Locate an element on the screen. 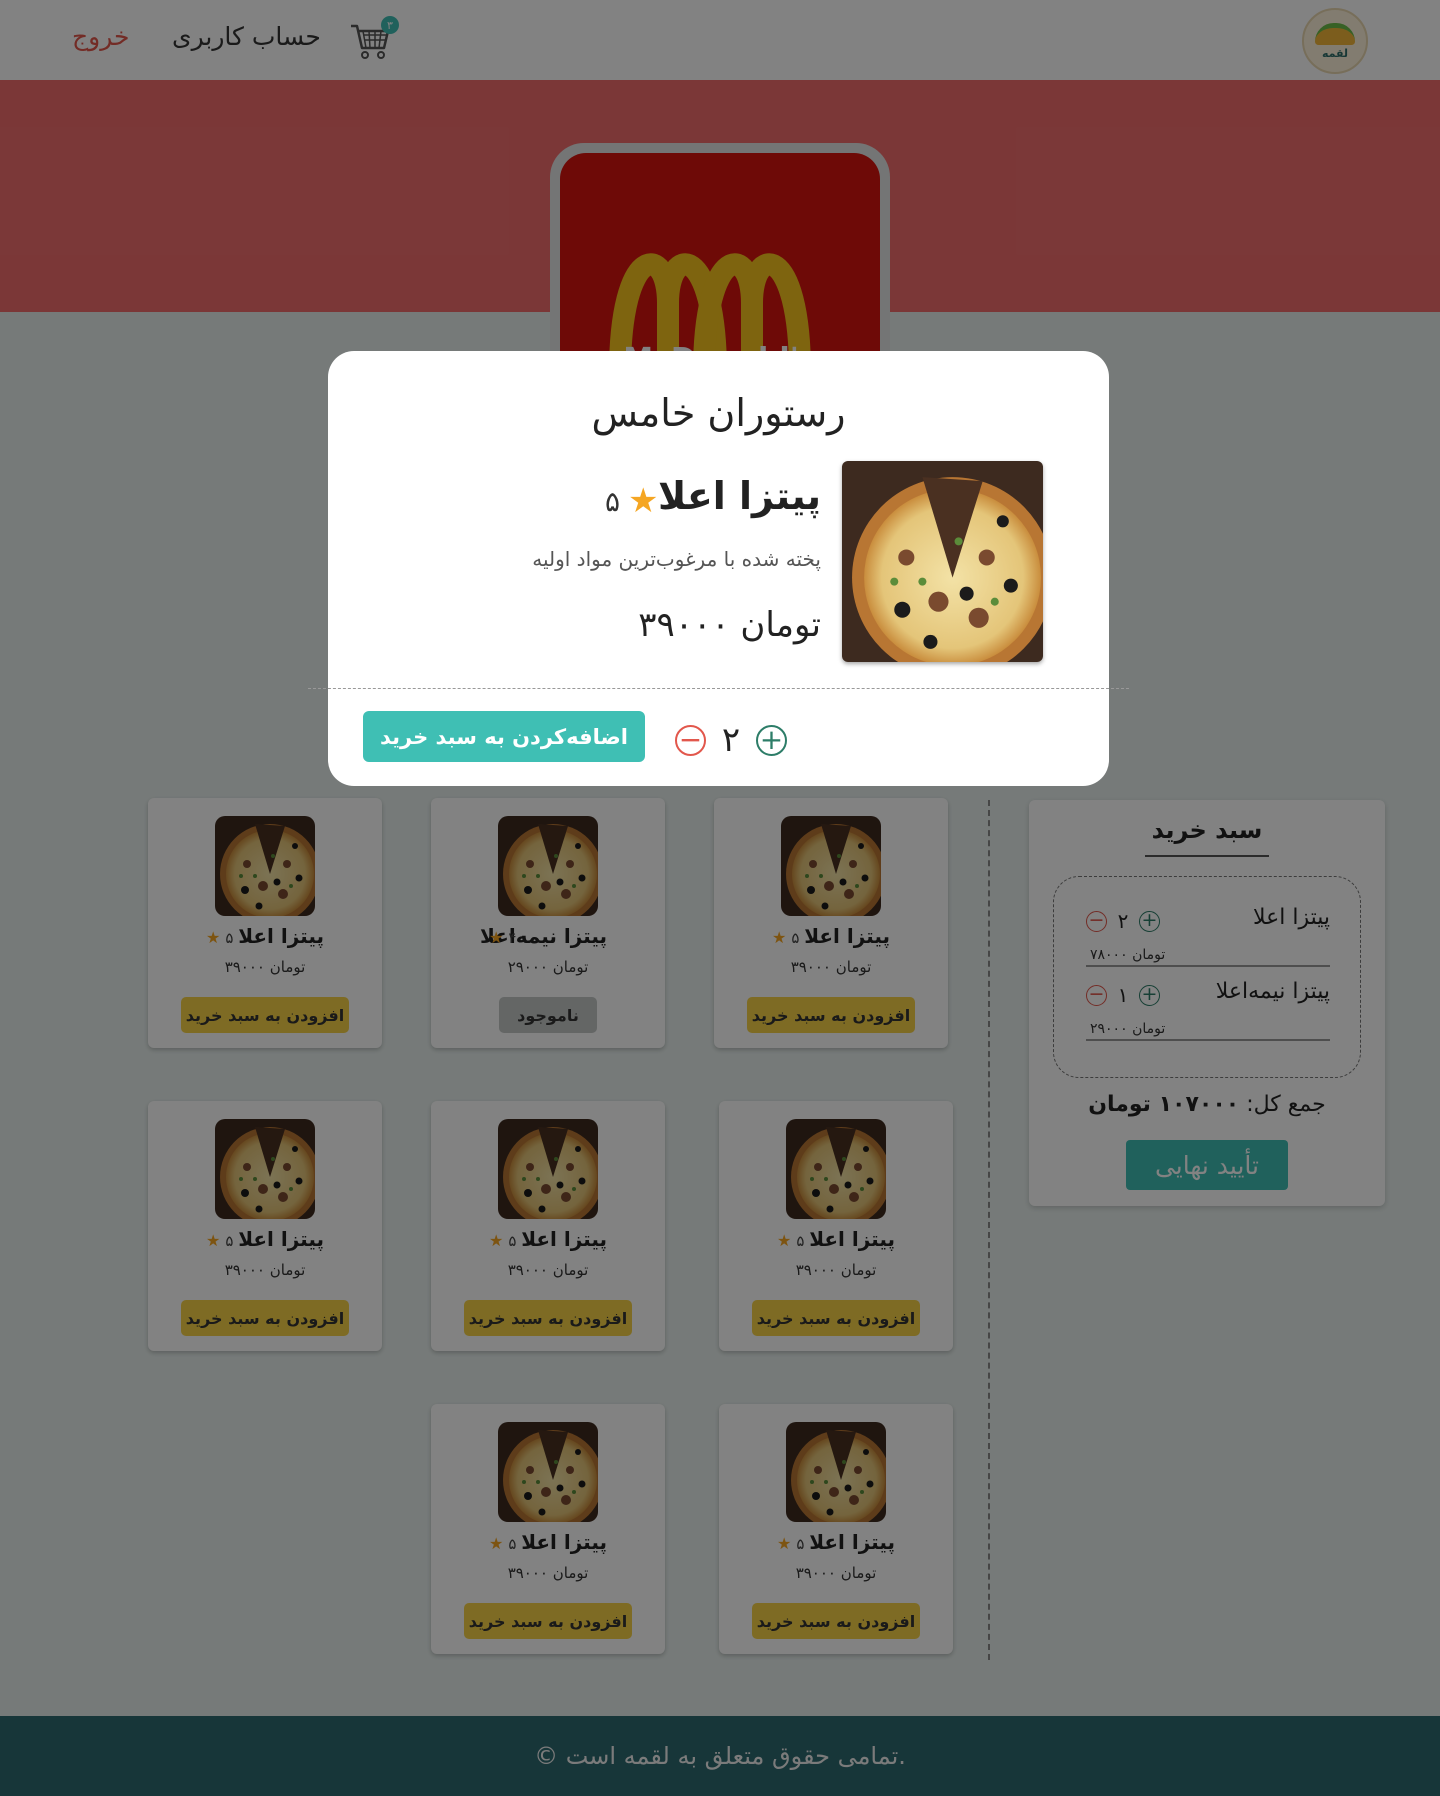  modal-food-name: پیتزا اعلا is located at coordinates (739, 496).